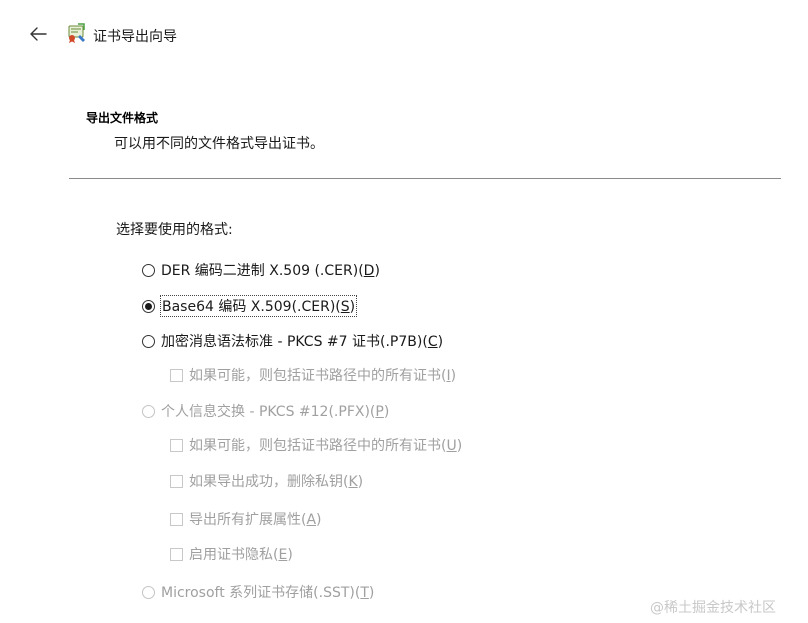  What do you see at coordinates (323, 376) in the screenshot?
I see `checkbox-include-all-certs-p7b-label: 如果可能，则包括证书路径中的所有证书(I)` at bounding box center [323, 376].